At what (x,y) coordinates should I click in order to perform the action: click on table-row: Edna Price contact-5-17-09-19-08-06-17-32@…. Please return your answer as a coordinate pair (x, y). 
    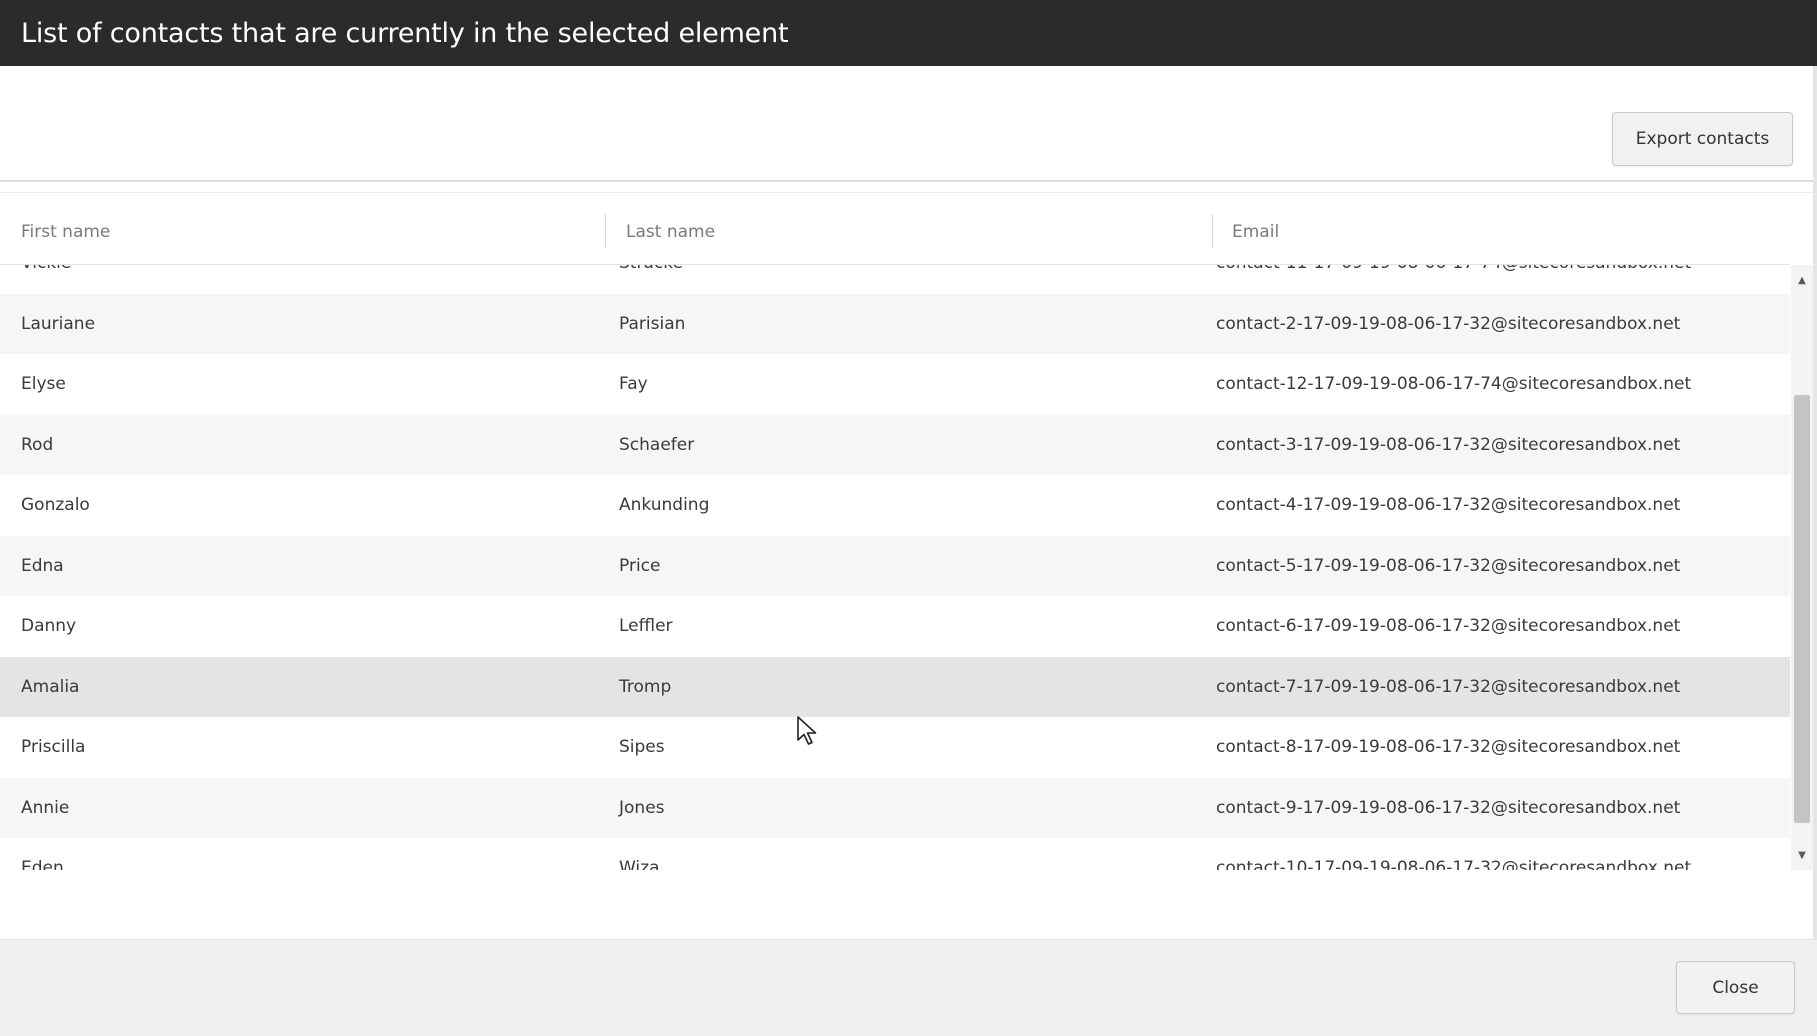
    Looking at the image, I should click on (895, 565).